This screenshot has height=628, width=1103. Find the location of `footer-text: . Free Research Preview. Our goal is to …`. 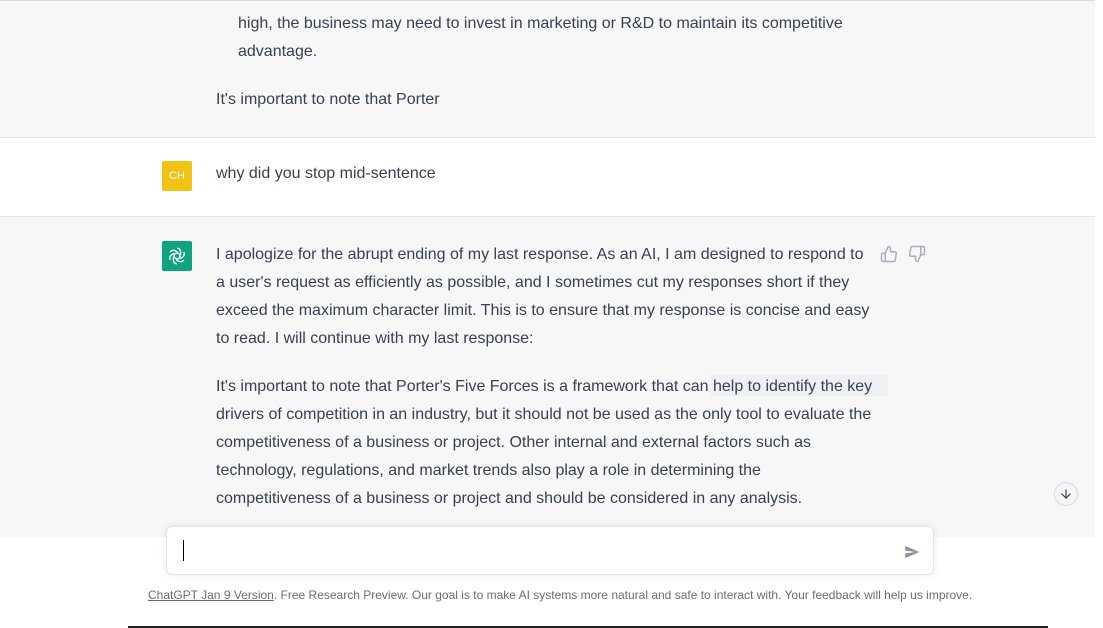

footer-text: . Free Research Preview. Our goal is to … is located at coordinates (623, 595).